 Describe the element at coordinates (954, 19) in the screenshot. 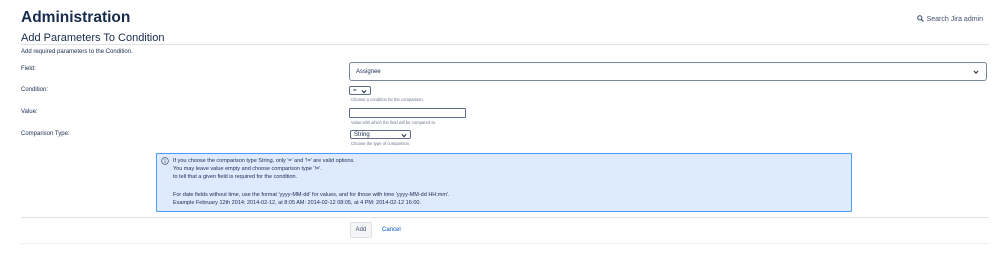

I see `search-admin-label: Search Jira admin` at that location.